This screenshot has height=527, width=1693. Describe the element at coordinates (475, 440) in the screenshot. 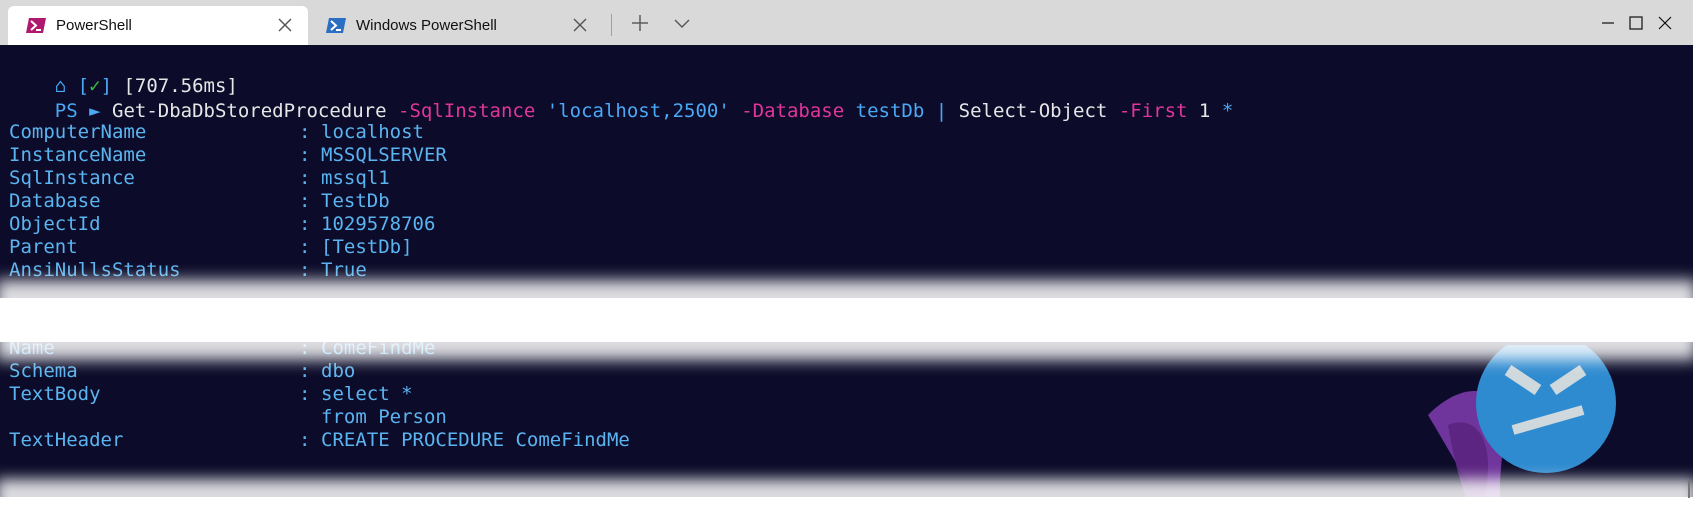

I see `property-value: CREATE PROCEDURE ComeFindMe` at that location.